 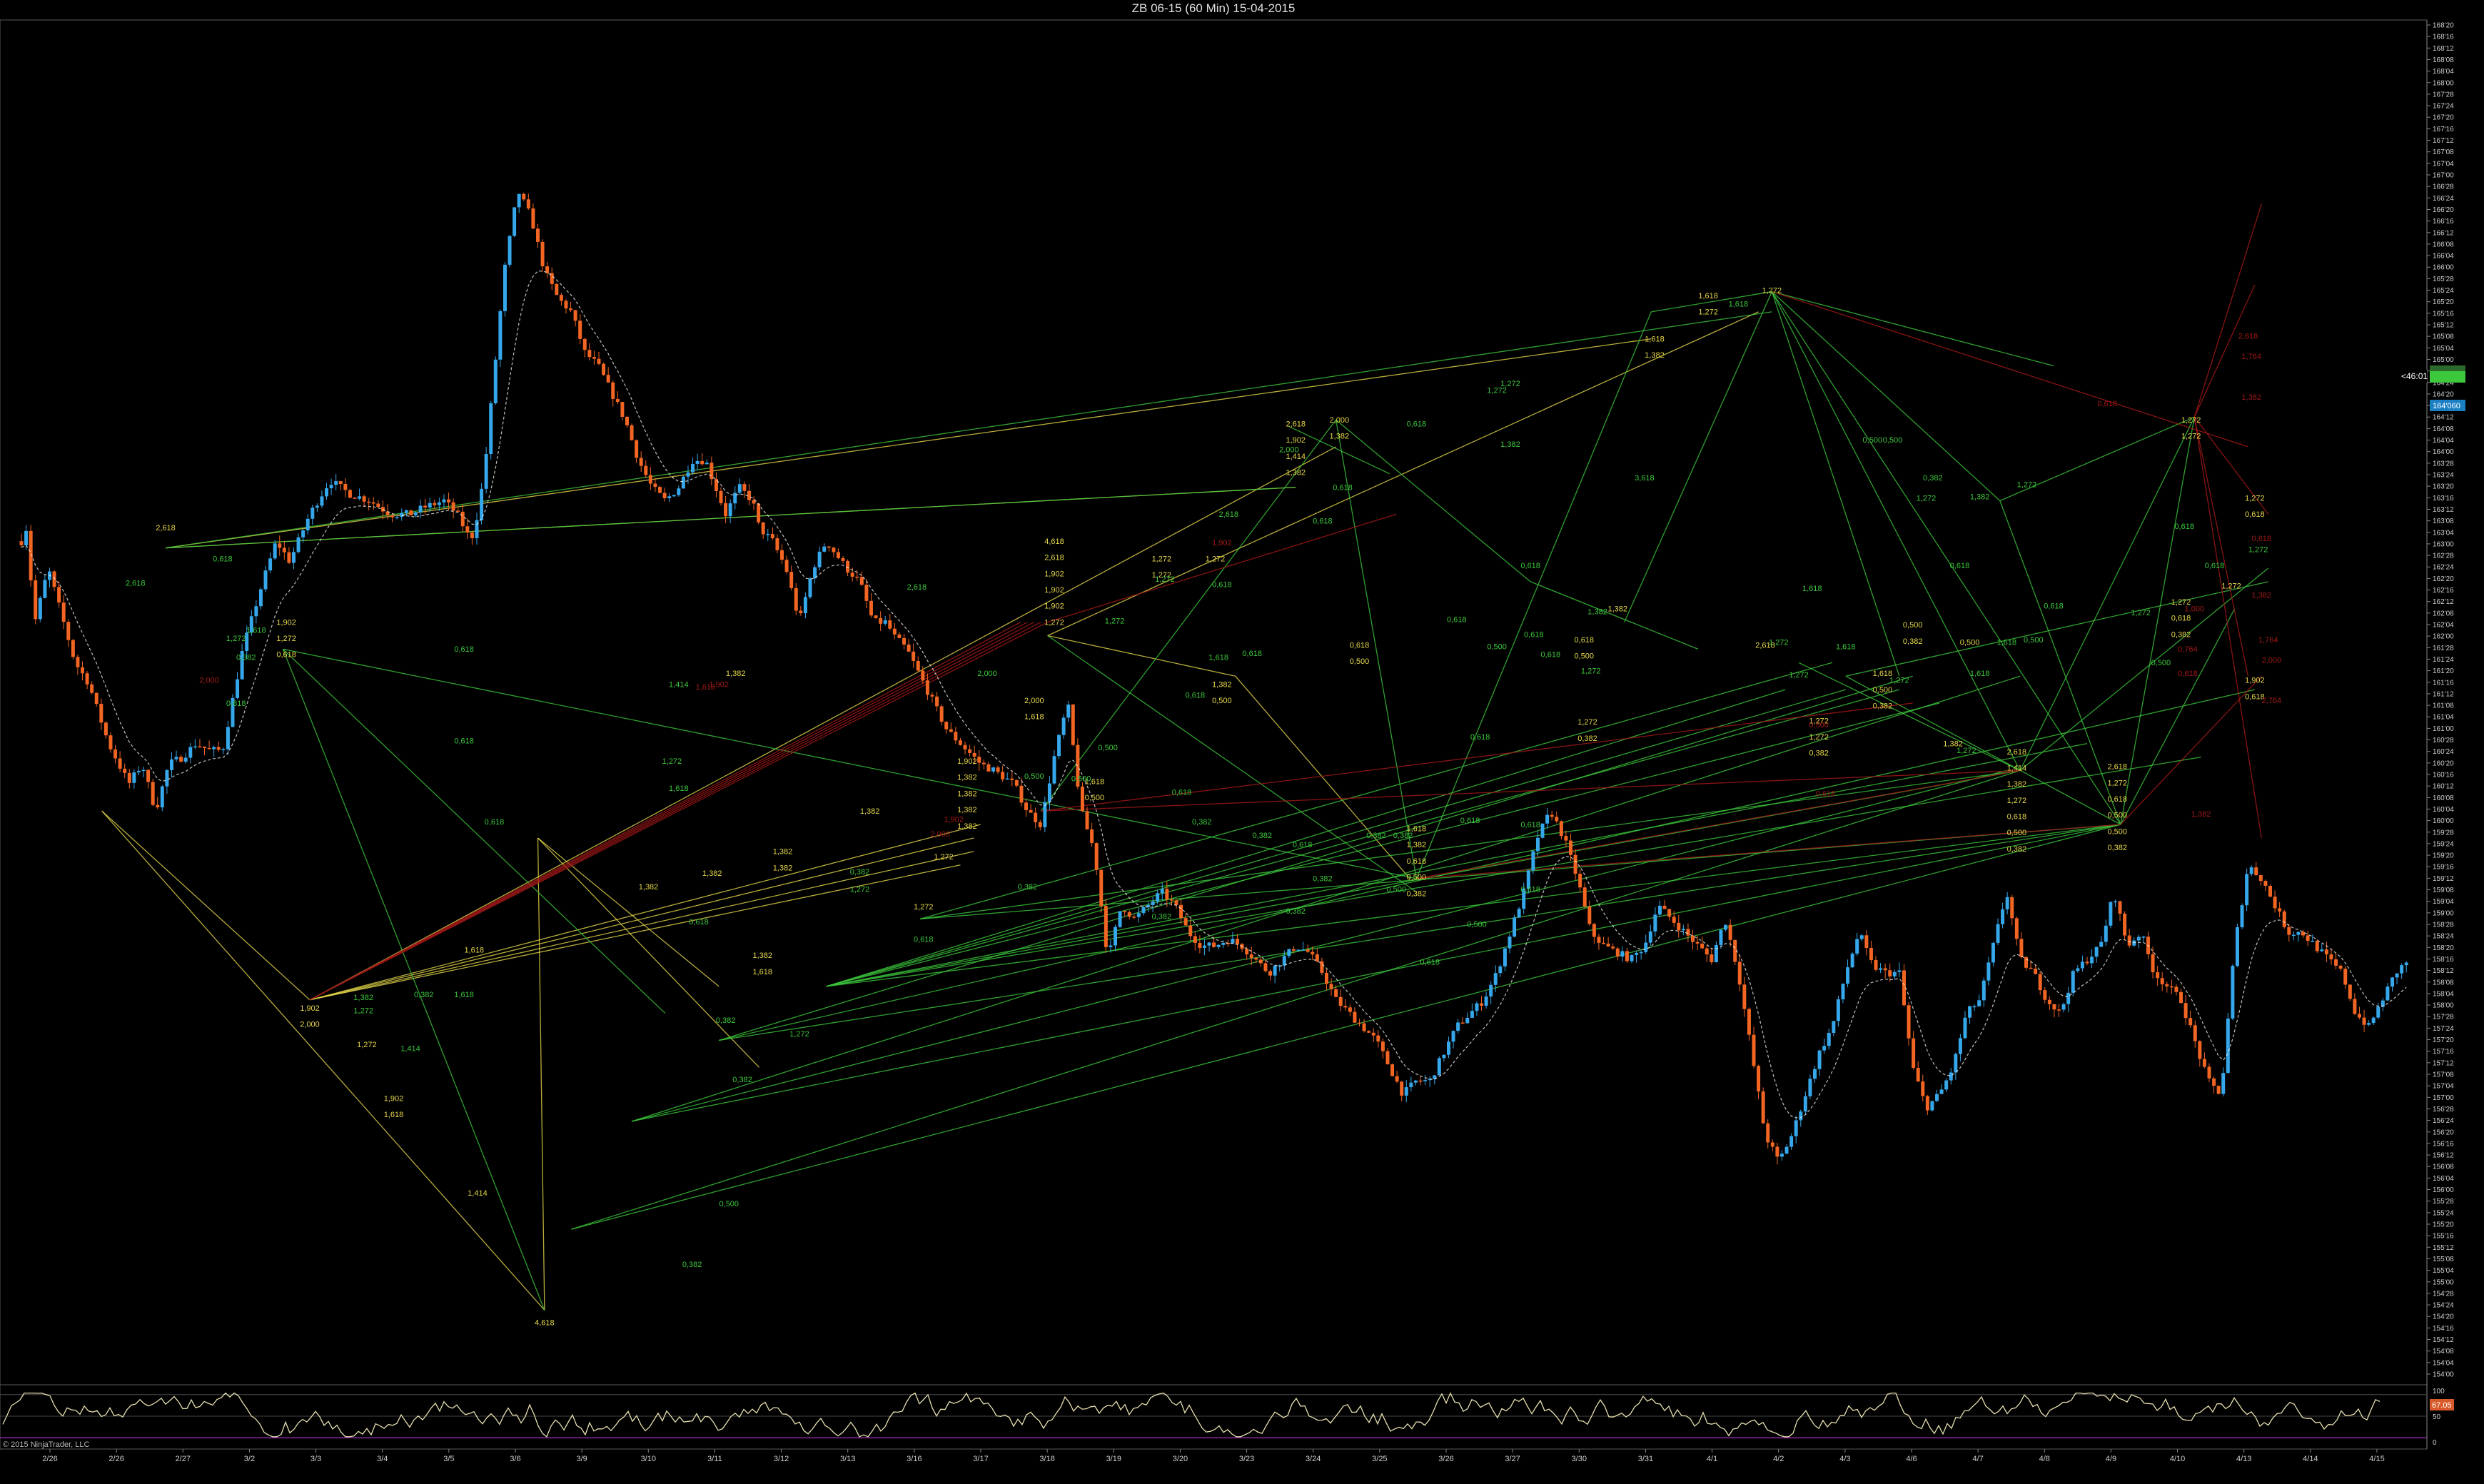 I want to click on y-tick-label: 154'24, so click(x=2443, y=1306).